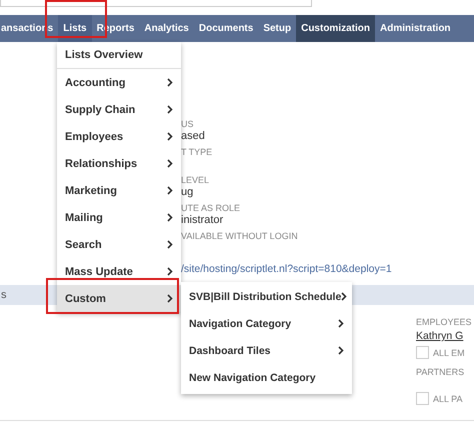 The width and height of the screenshot is (474, 428). I want to click on url-link: /site/hosting/scriptlet.nl?script=810&deploy=1, so click(286, 269).